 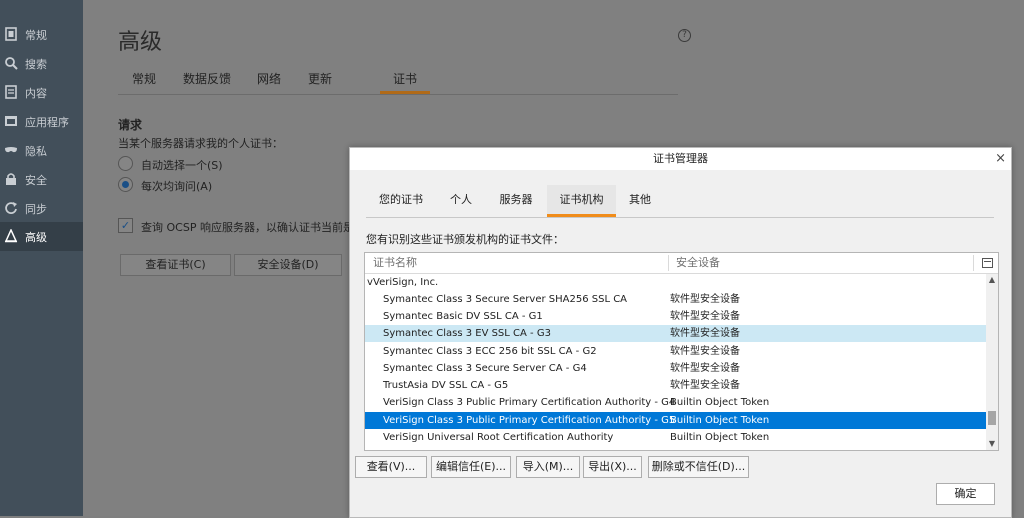 I want to click on tab-your-certificates: 您的证书, so click(x=401, y=201).